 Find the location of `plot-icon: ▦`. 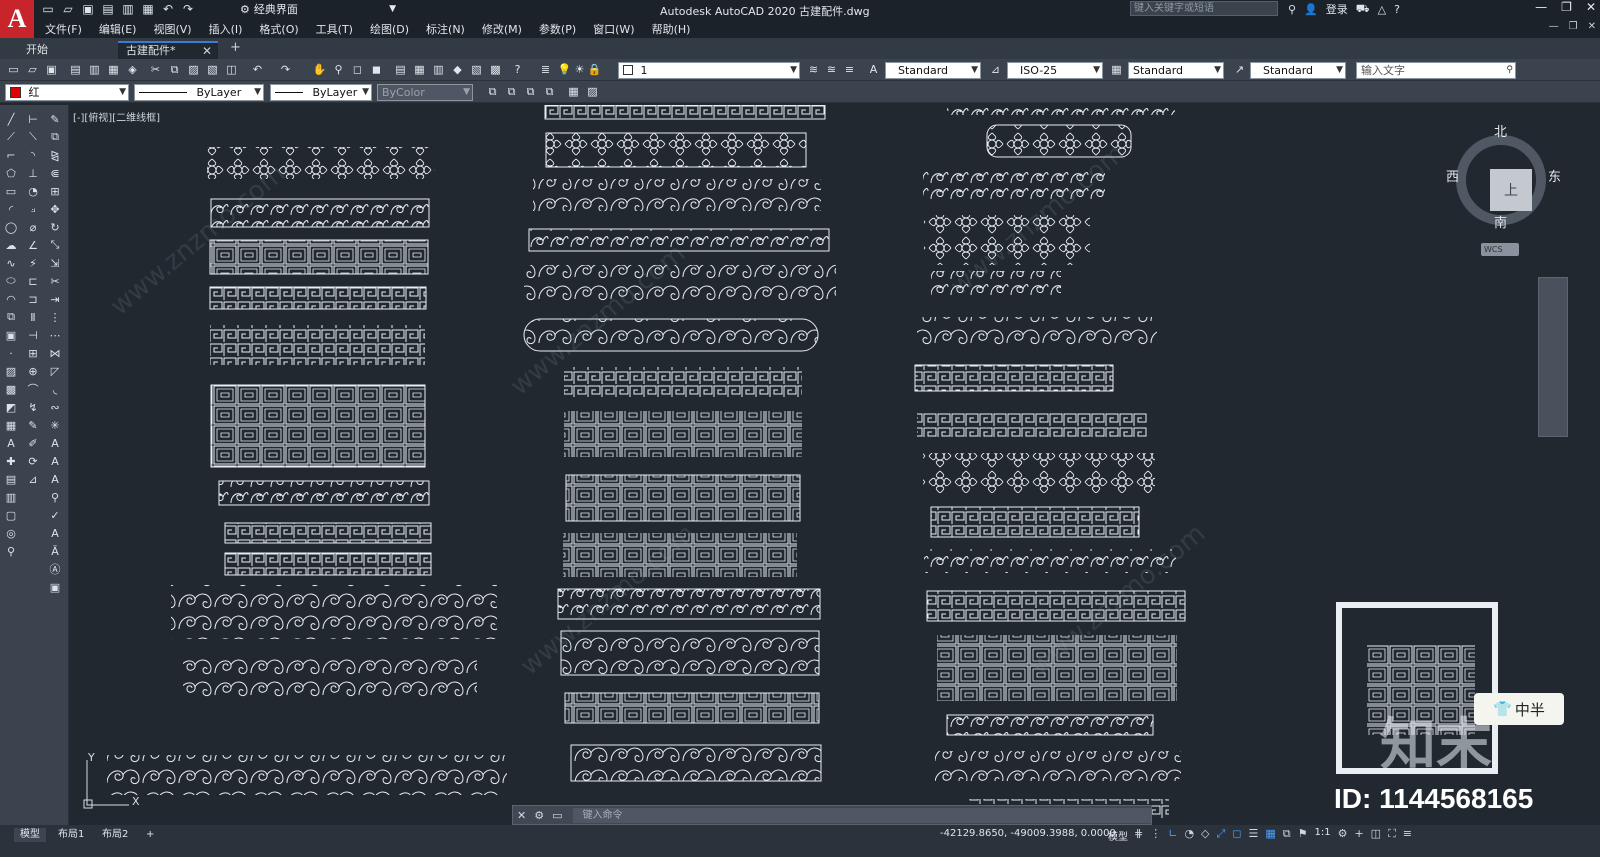

plot-icon: ▦ is located at coordinates (148, 9).